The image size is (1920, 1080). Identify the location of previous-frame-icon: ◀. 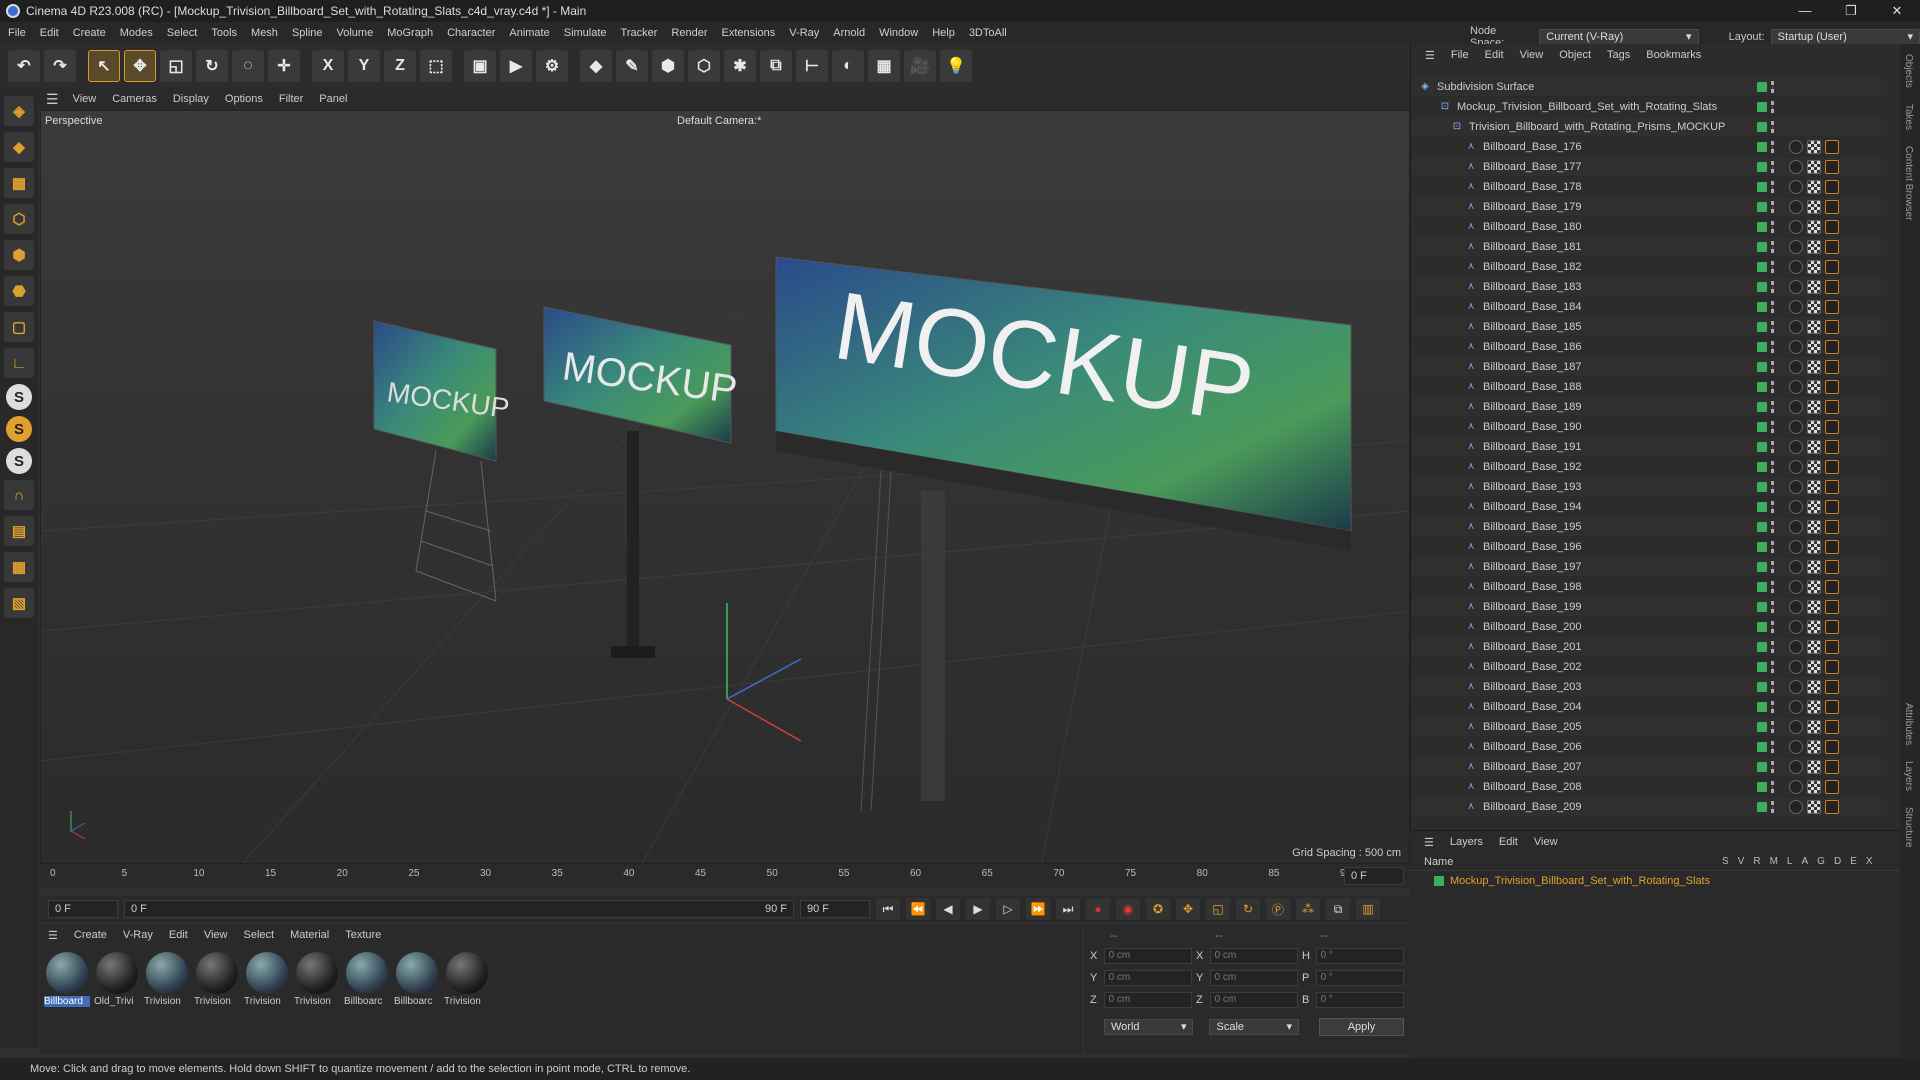
(948, 909).